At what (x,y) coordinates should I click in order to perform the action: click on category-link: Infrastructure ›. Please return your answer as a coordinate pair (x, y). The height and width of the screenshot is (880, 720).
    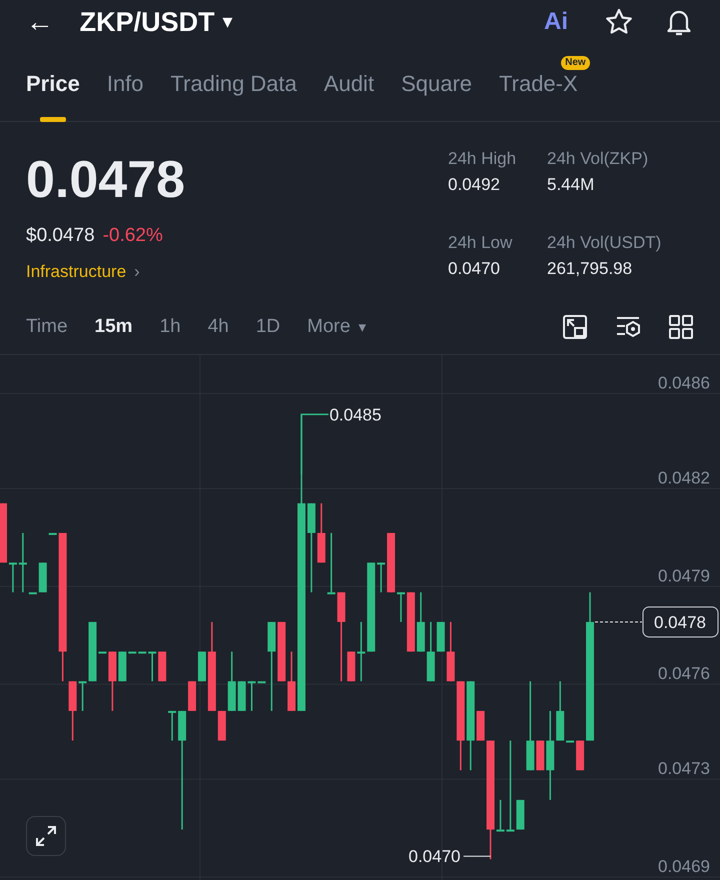
    Looking at the image, I should click on (83, 271).